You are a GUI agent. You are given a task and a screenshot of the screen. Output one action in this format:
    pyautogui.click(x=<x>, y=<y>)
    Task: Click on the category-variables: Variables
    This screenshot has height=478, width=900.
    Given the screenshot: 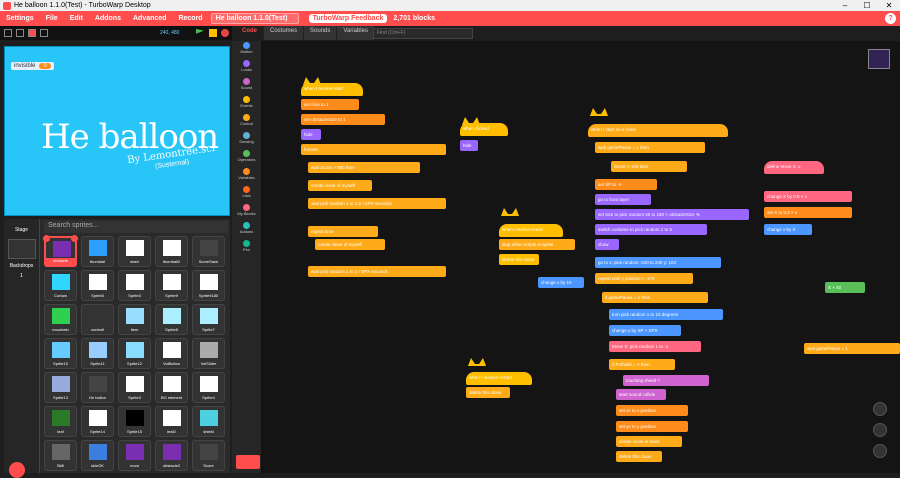 What is the action you would take?
    pyautogui.click(x=246, y=175)
    